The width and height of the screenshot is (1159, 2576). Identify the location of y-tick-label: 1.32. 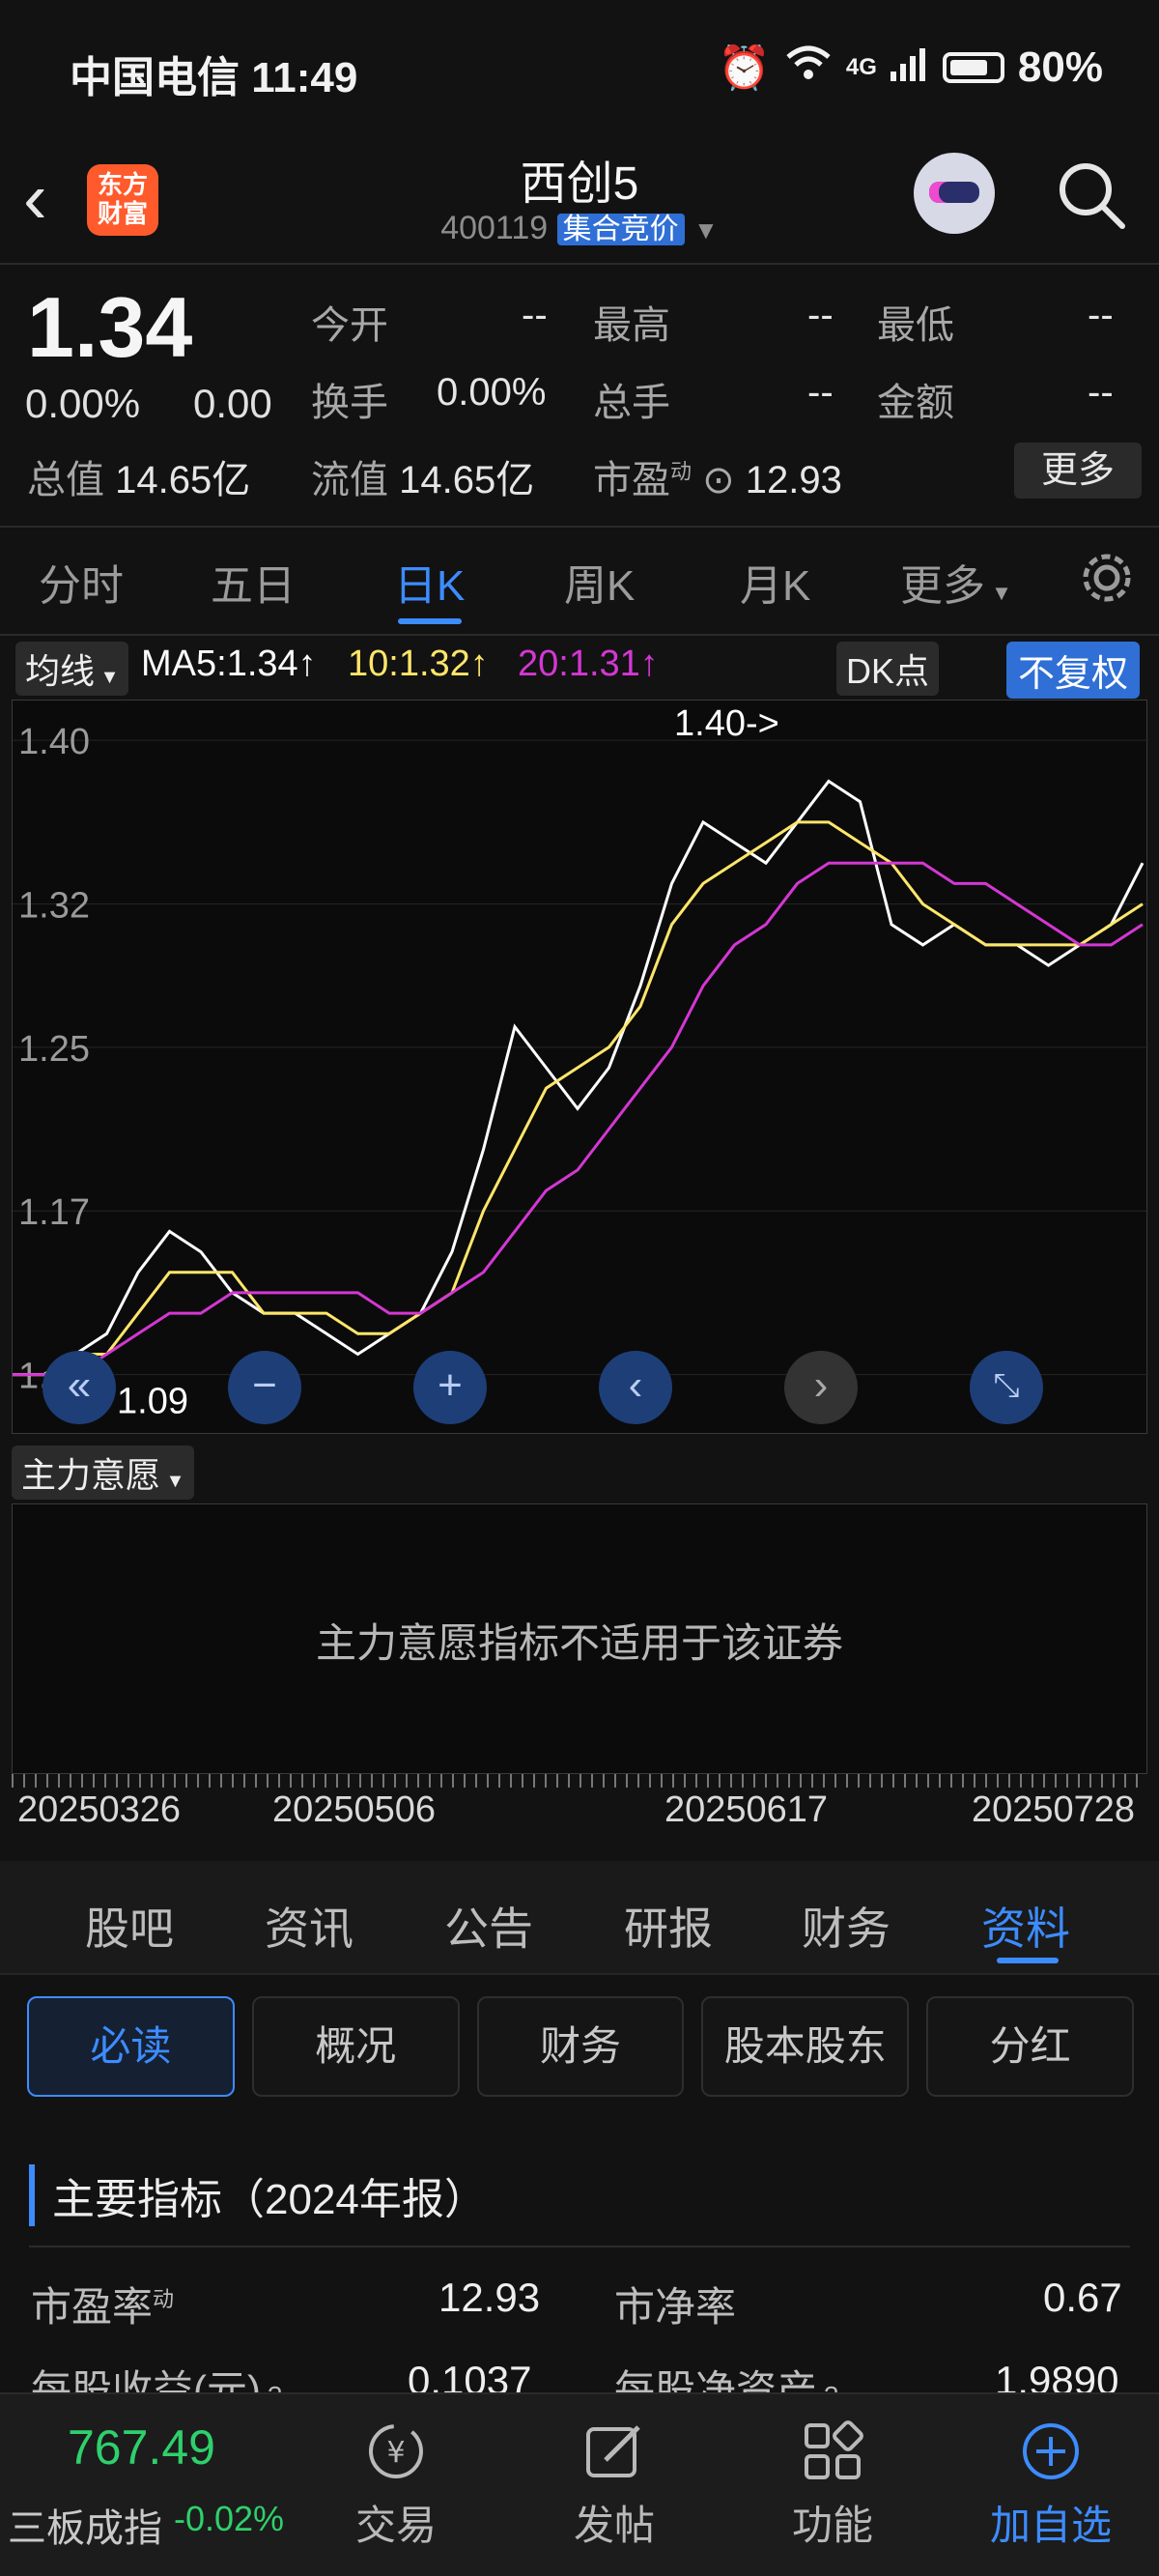
(54, 907).